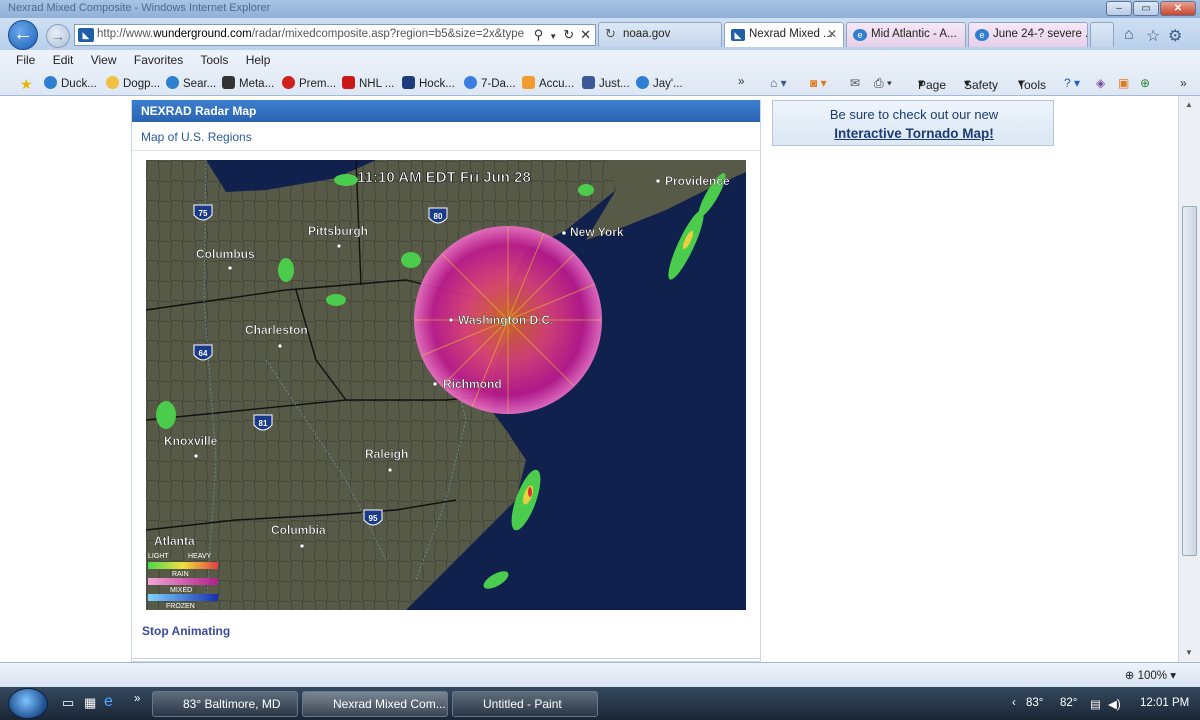 Image resolution: width=1200 pixels, height=720 pixels. Describe the element at coordinates (1100, 83) in the screenshot. I see `addon-icon: ◈` at that location.